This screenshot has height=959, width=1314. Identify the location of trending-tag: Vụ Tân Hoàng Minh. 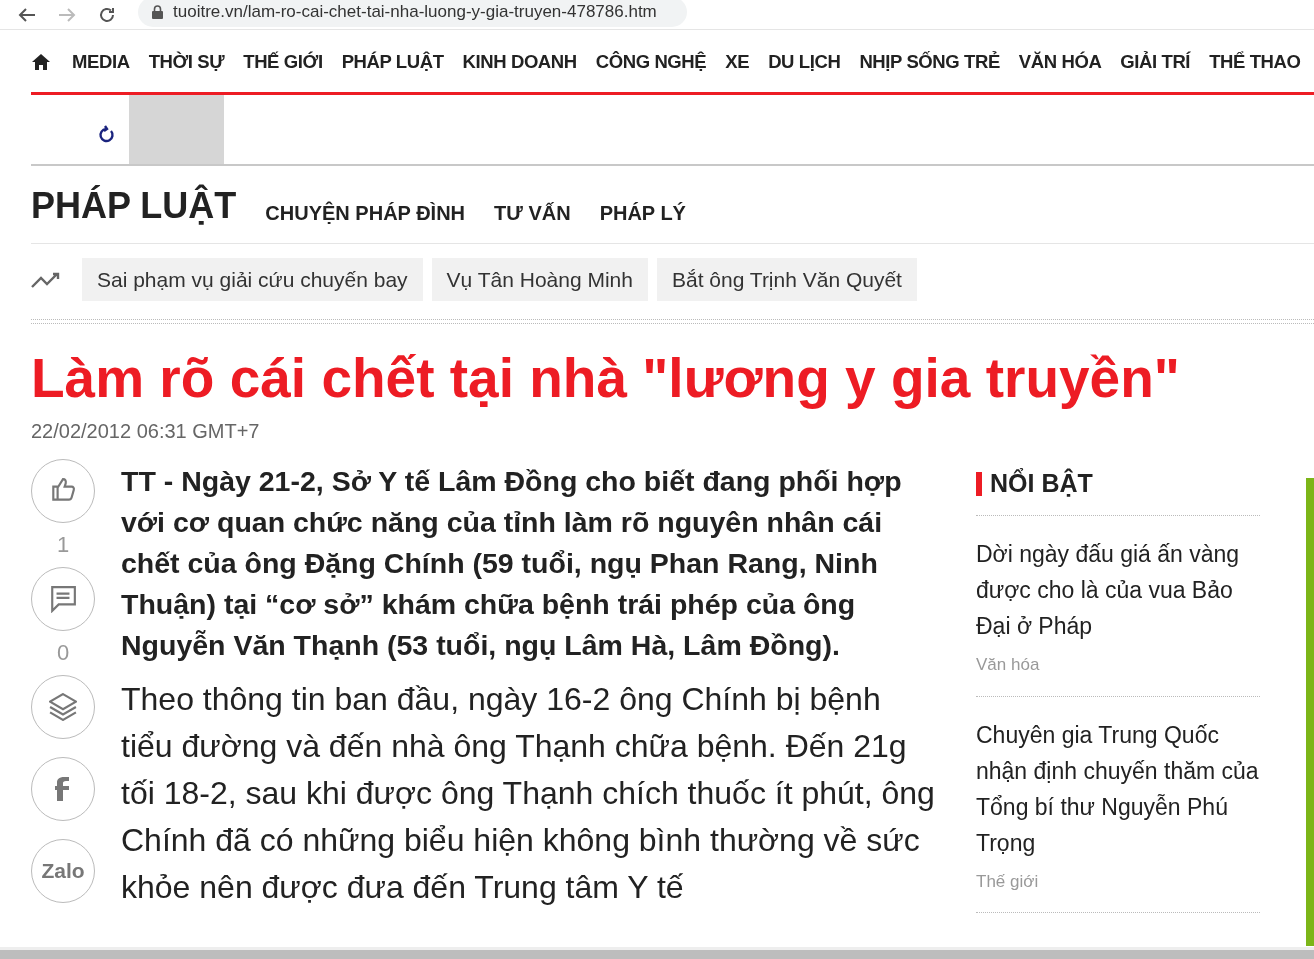
(539, 279).